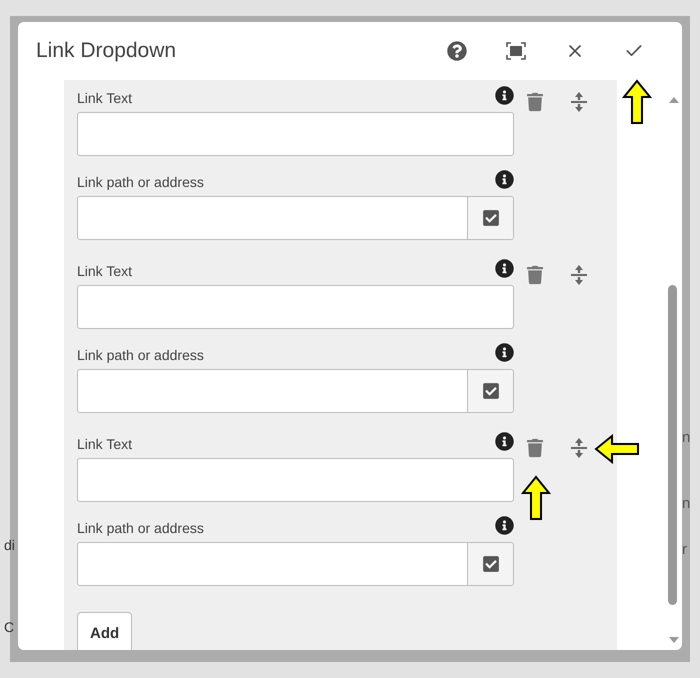  What do you see at coordinates (684, 550) in the screenshot?
I see `background-text: r` at bounding box center [684, 550].